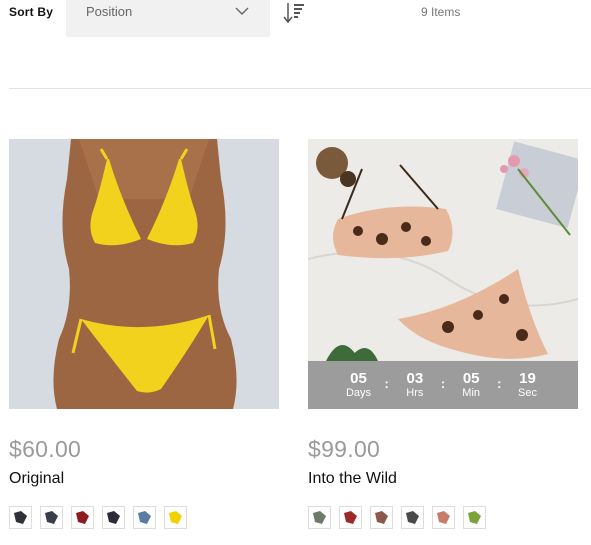 This screenshot has width=591, height=545. Describe the element at coordinates (415, 392) in the screenshot. I see `countdown-hours-label: Hrs` at that location.